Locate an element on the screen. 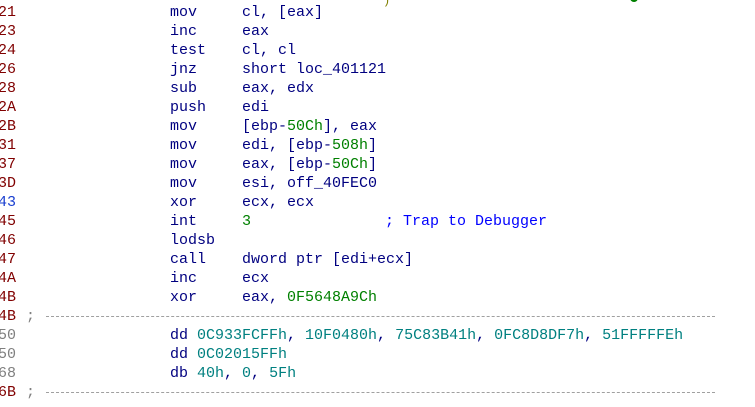 Image resolution: width=755 pixels, height=407 pixels. operands: ecx, ecx is located at coordinates (278, 202).